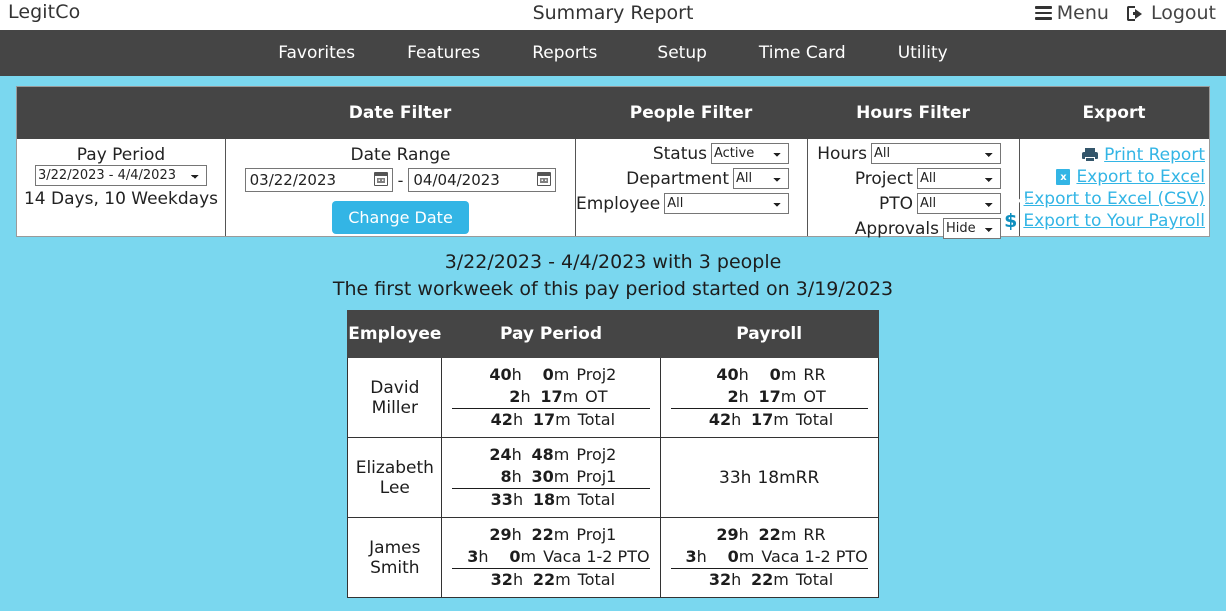 Image resolution: width=1226 pixels, height=611 pixels. Describe the element at coordinates (842, 153) in the screenshot. I see `hours-label: Hours` at that location.